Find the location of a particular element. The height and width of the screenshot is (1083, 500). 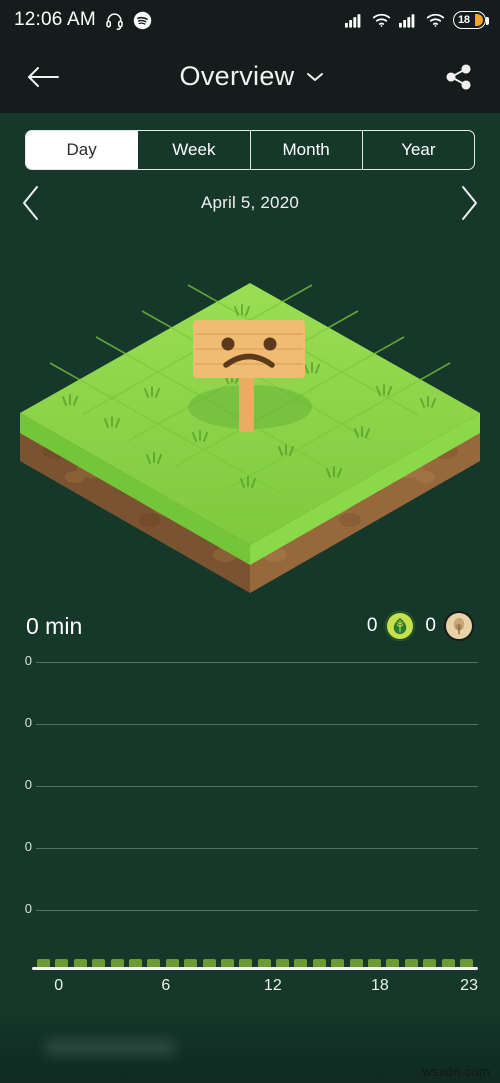

tree-counter: 0 is located at coordinates (449, 626).